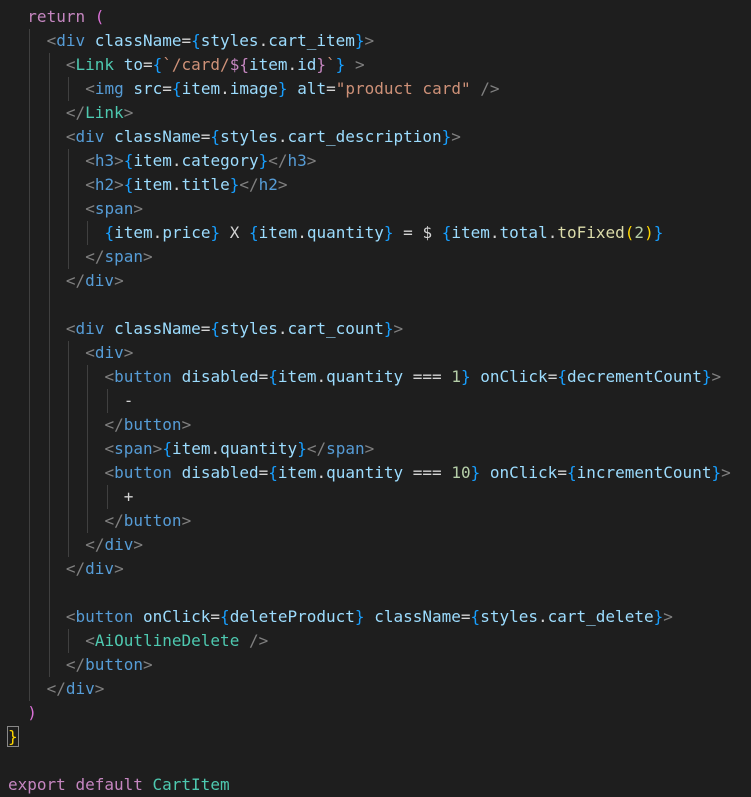  Describe the element at coordinates (129, 401) in the screenshot. I see `code-line: -` at that location.